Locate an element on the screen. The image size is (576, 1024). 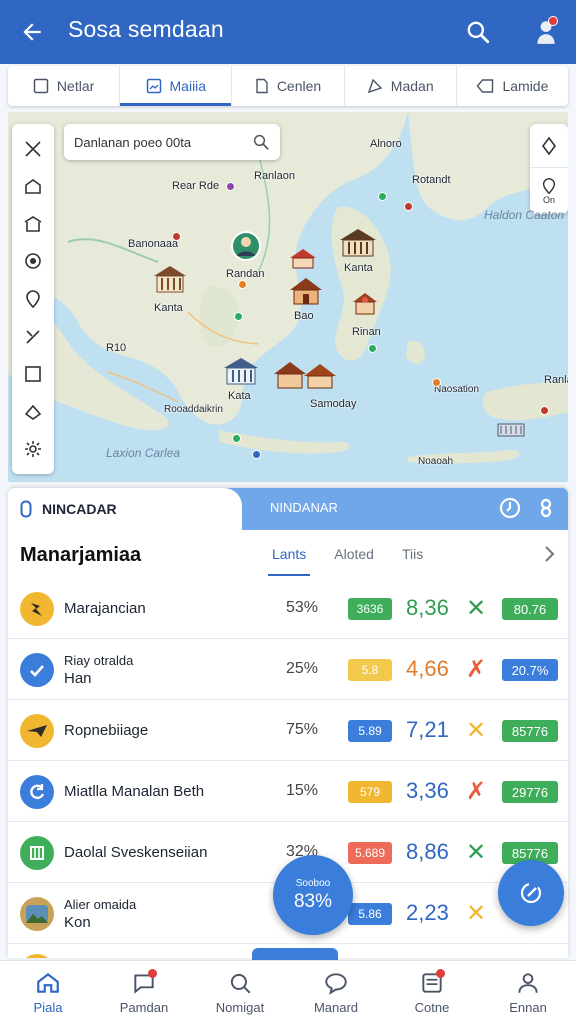
list-item: Riay otralda Han 25% 5.8 4,66 ✗ 20.7% is located at coordinates (288, 669).